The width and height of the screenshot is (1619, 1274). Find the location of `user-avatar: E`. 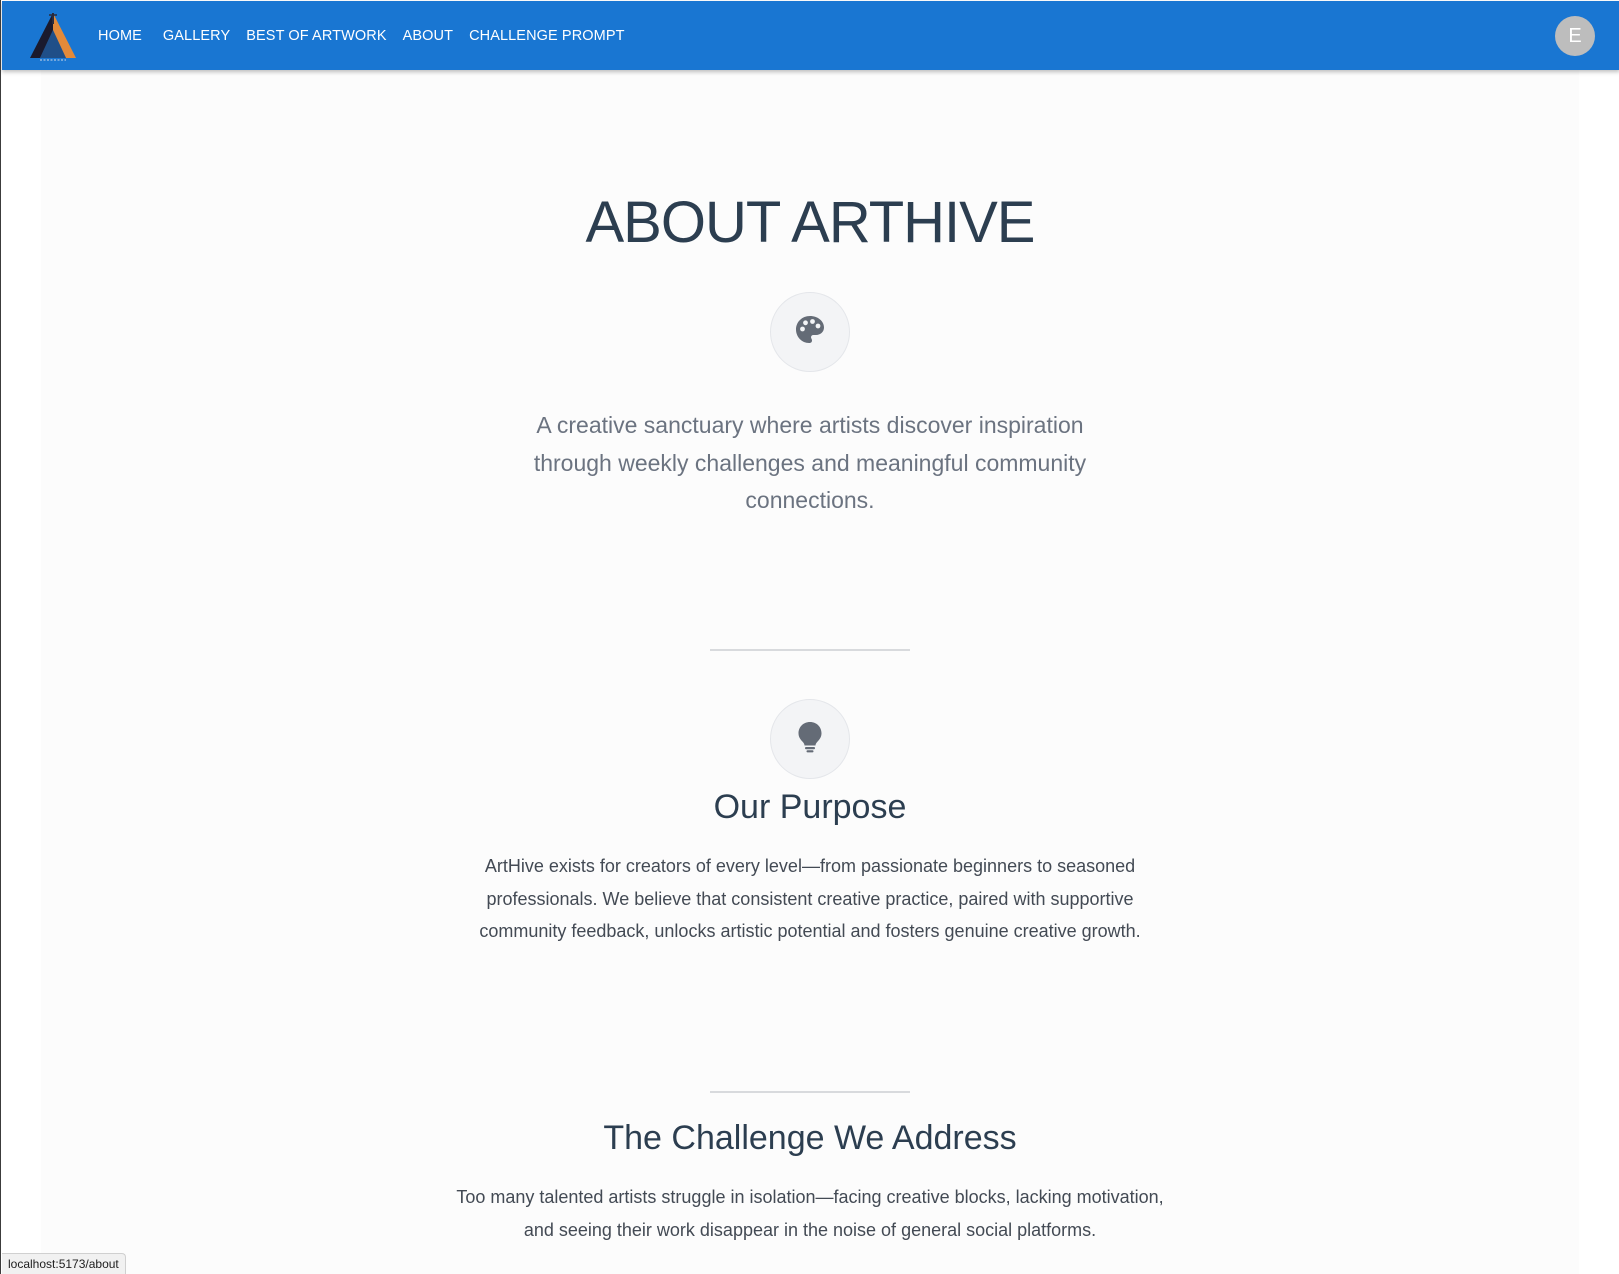

user-avatar: E is located at coordinates (1575, 36).